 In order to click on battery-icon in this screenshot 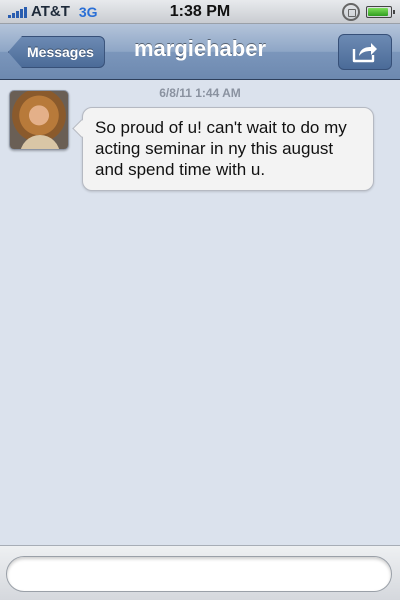, I will do `click(380, 12)`.